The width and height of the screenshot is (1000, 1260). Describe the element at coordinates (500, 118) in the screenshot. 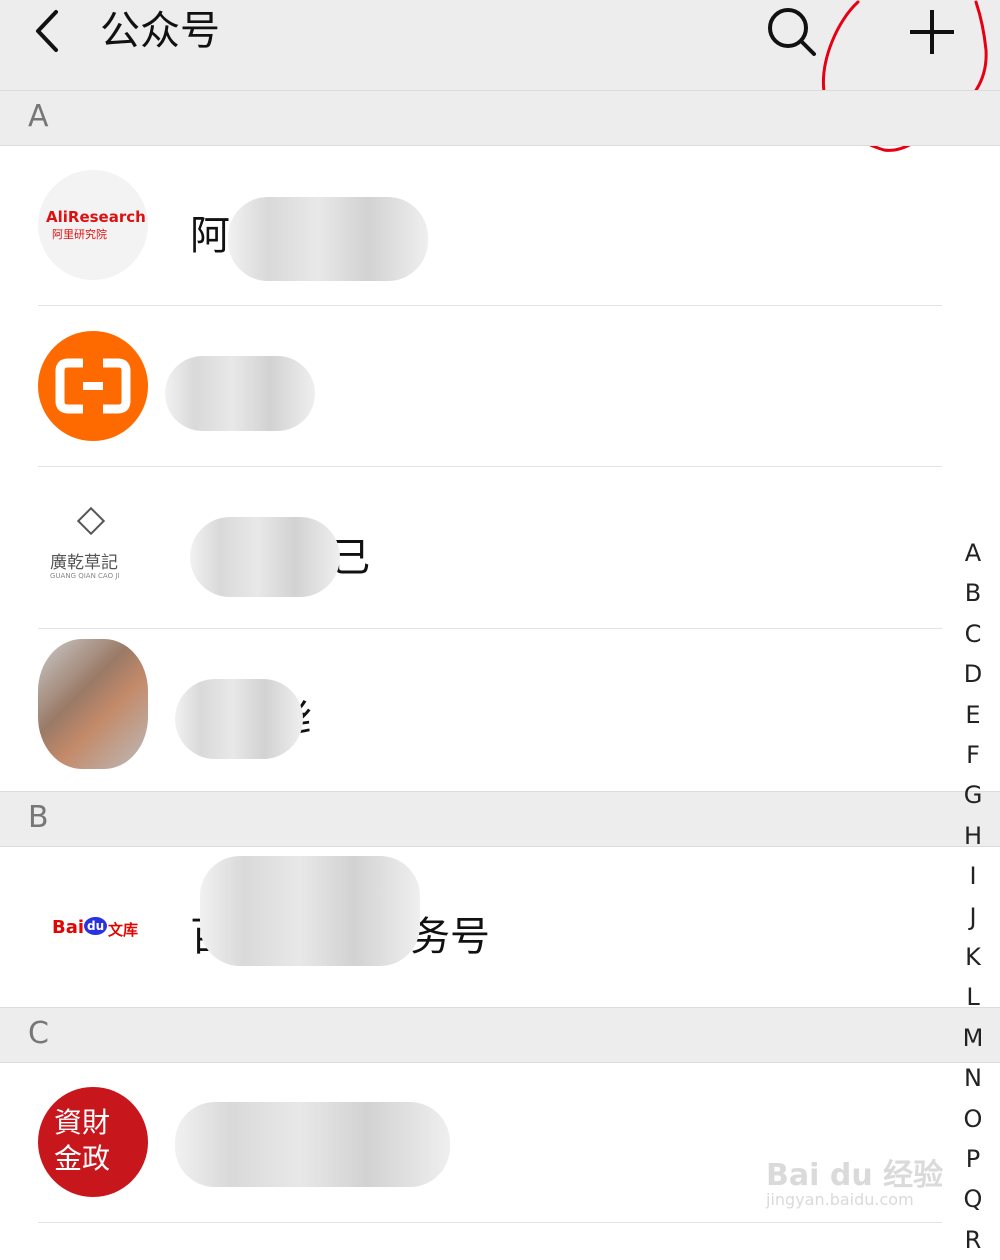

I see `section-header-a: A` at that location.